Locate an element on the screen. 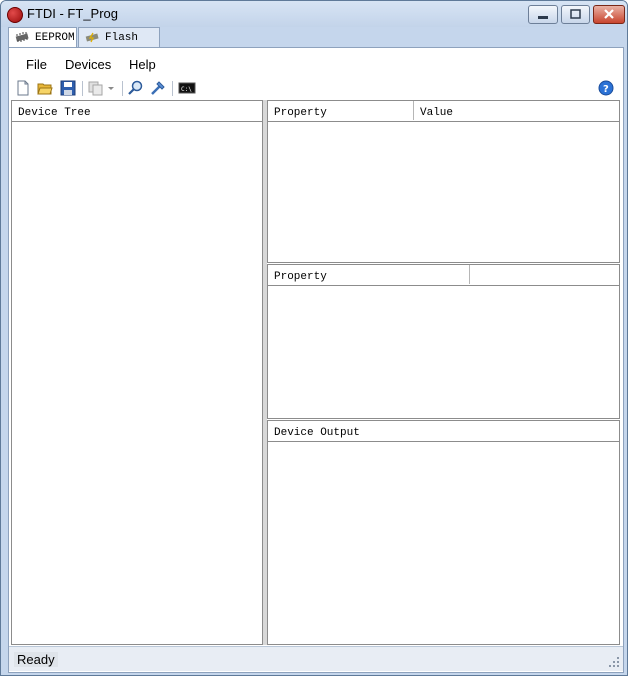  minimize-button is located at coordinates (543, 14).